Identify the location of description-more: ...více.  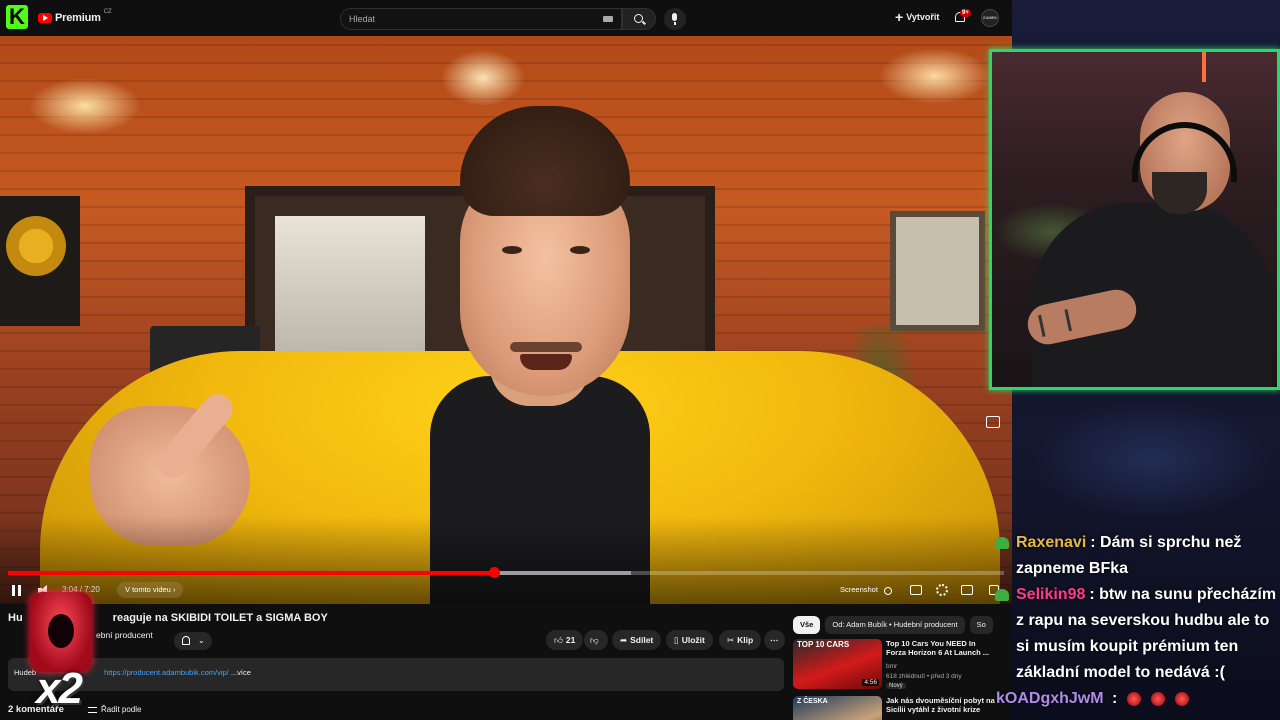
(241, 672).